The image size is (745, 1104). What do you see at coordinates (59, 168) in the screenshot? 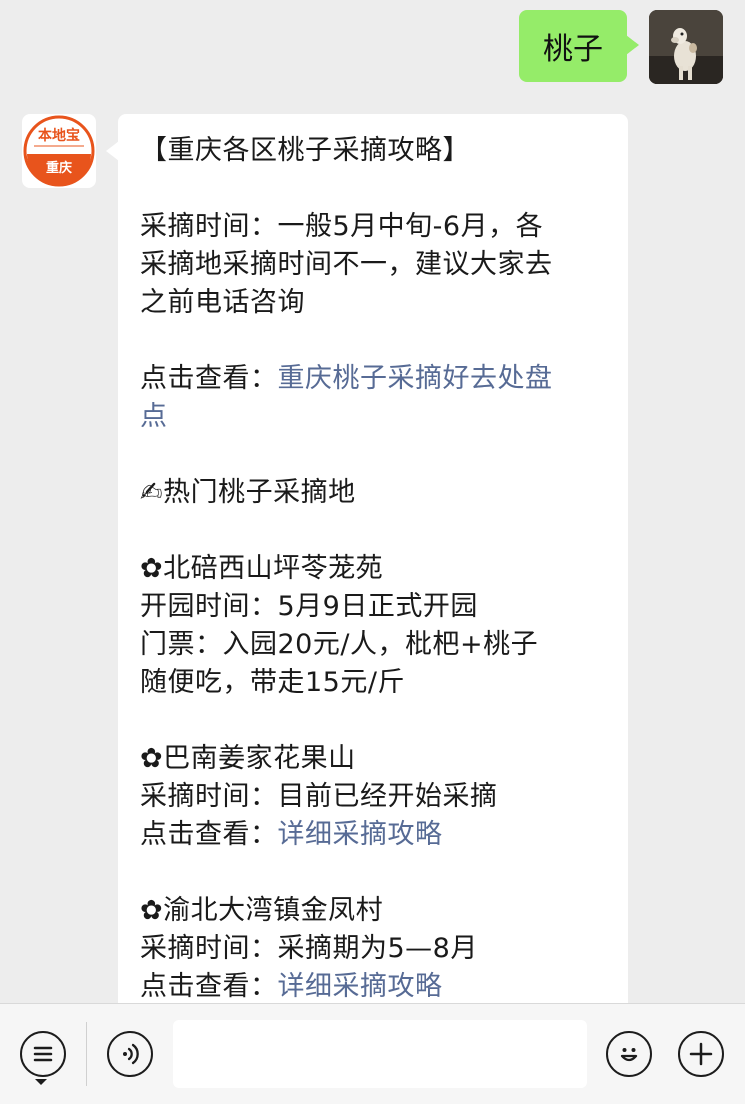
I see `logo-city: 重庆` at bounding box center [59, 168].